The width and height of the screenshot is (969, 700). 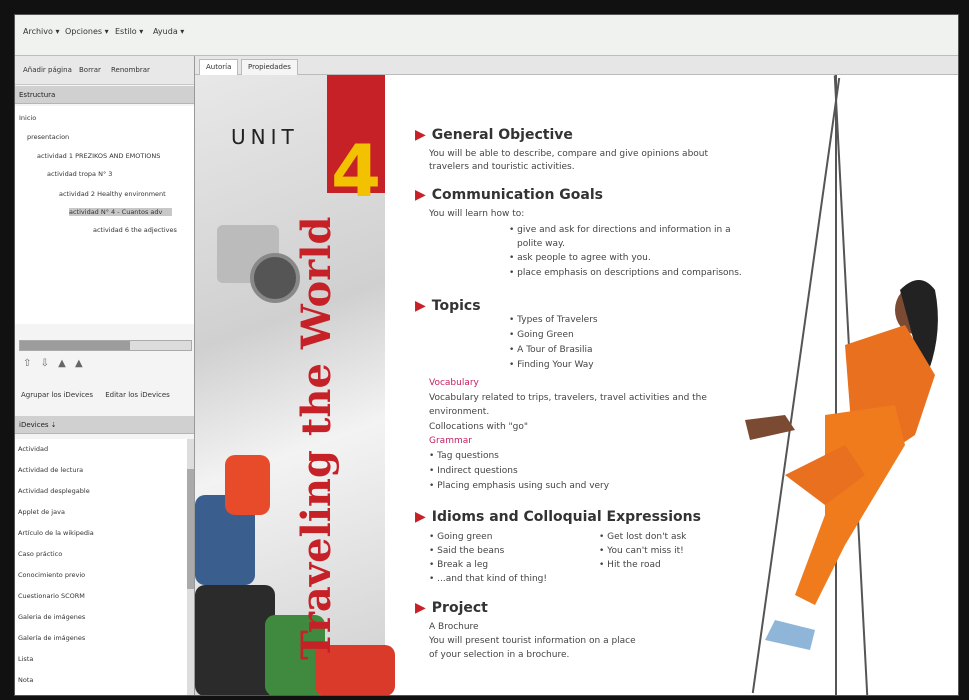 I want to click on tree-node: actividad 1 PREZIKOS AND EMOTIONS, so click(x=98, y=156).